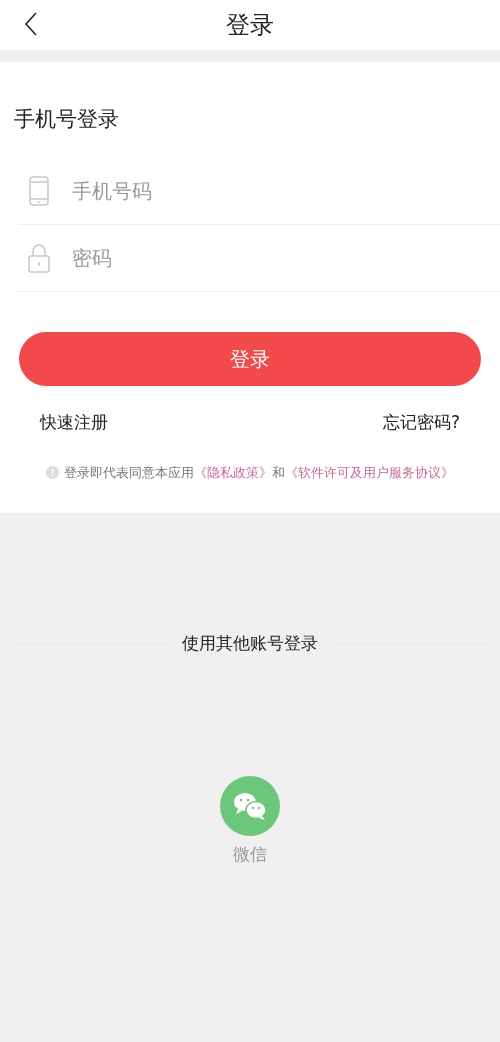  I want to click on input-field: 手机号码, so click(286, 190).